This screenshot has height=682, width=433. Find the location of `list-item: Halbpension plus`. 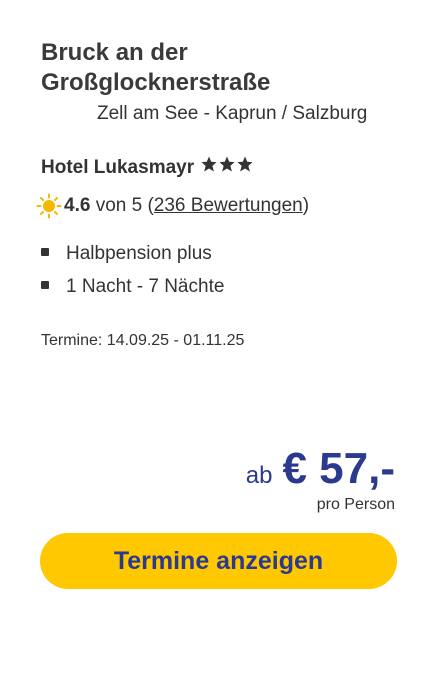

list-item: Halbpension plus is located at coordinates (132, 253).